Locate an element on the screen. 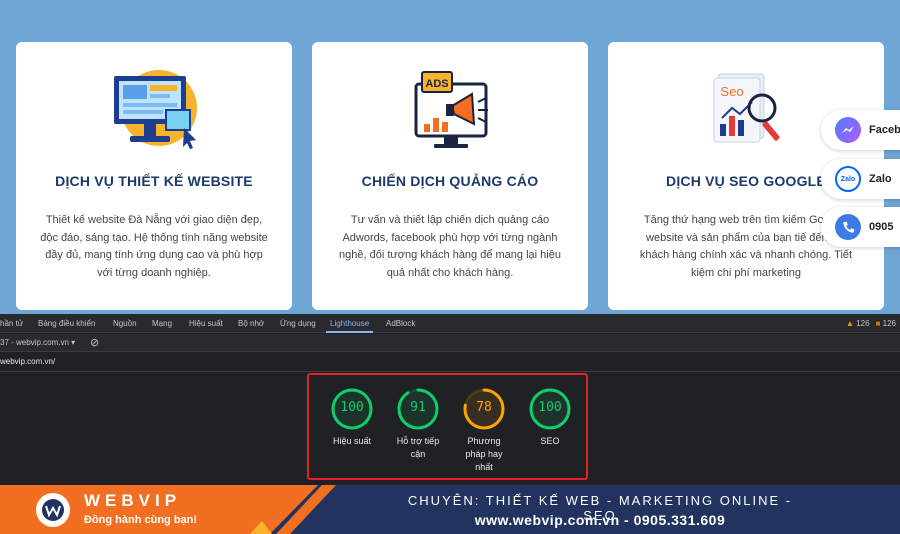 The image size is (900, 534). score-value: 78 is located at coordinates (484, 407).